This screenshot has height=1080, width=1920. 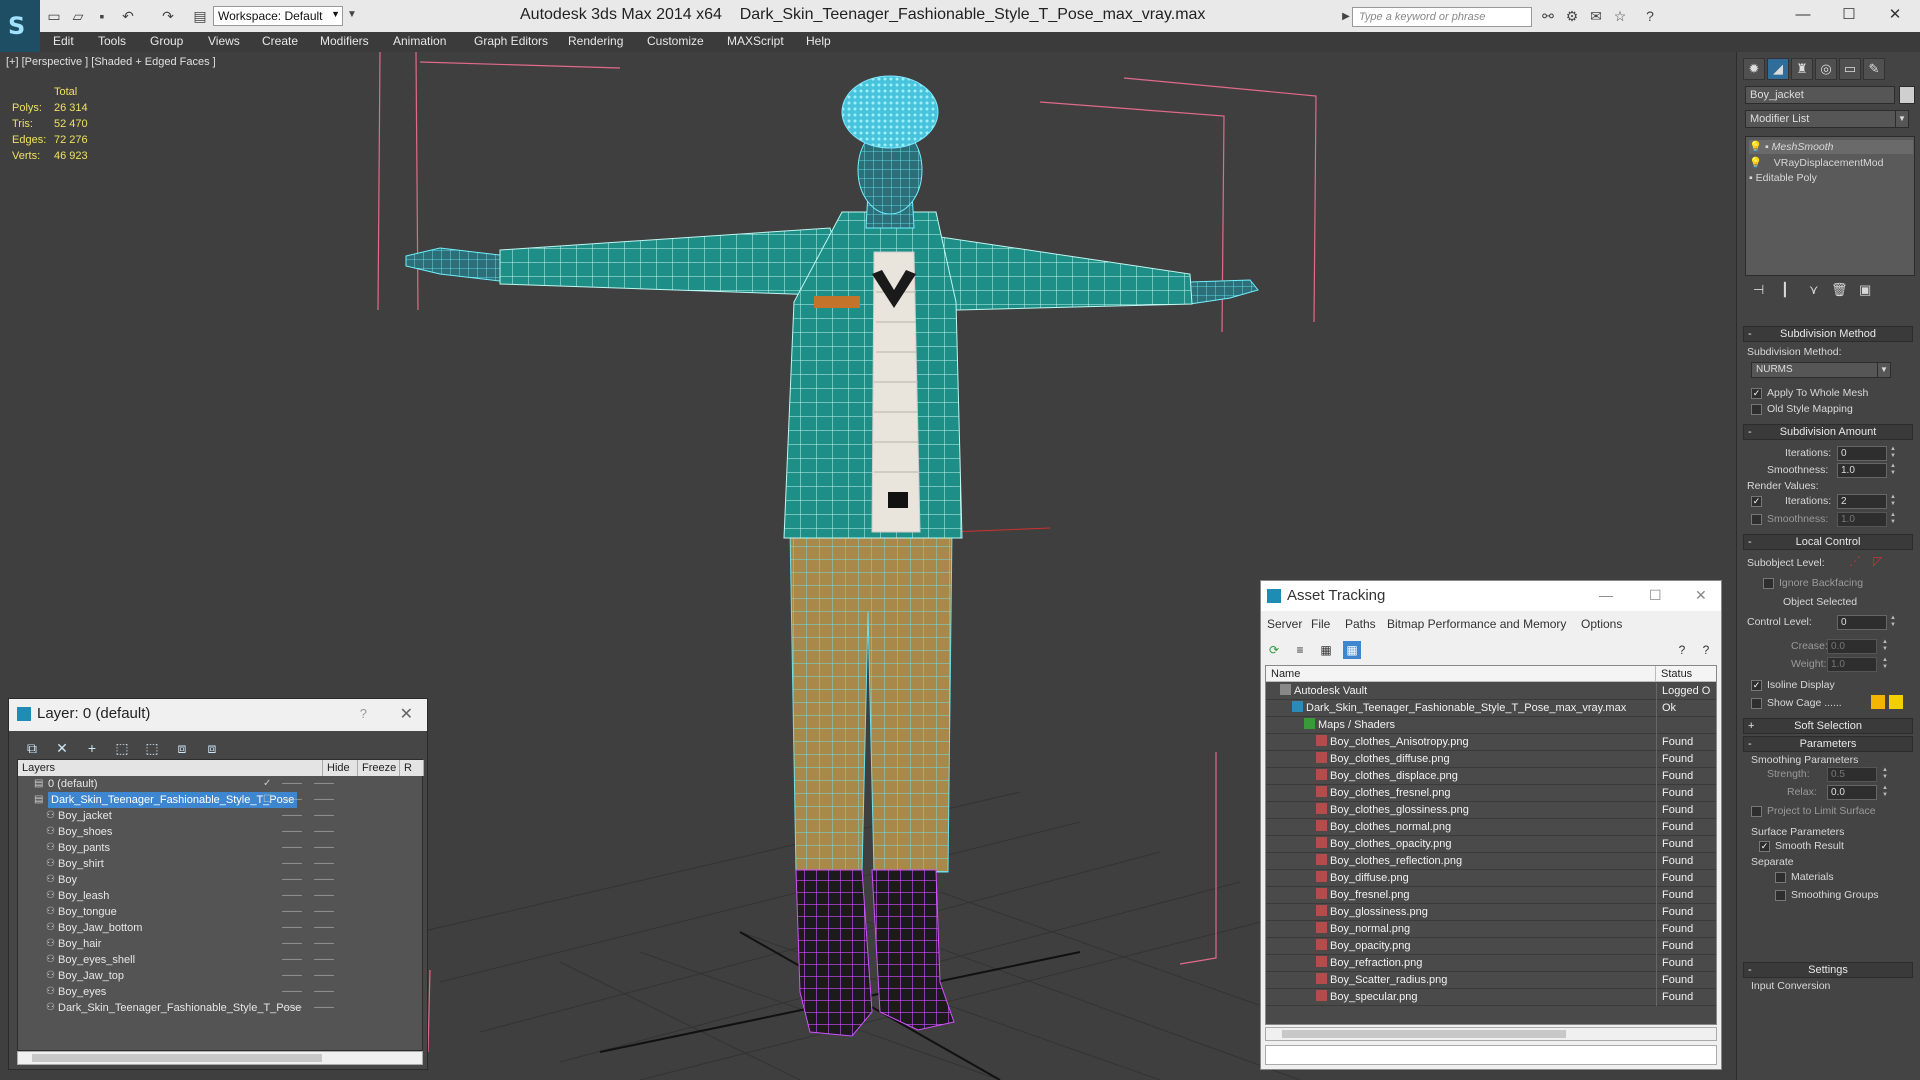 What do you see at coordinates (224, 41) in the screenshot?
I see `menu-views: Views` at bounding box center [224, 41].